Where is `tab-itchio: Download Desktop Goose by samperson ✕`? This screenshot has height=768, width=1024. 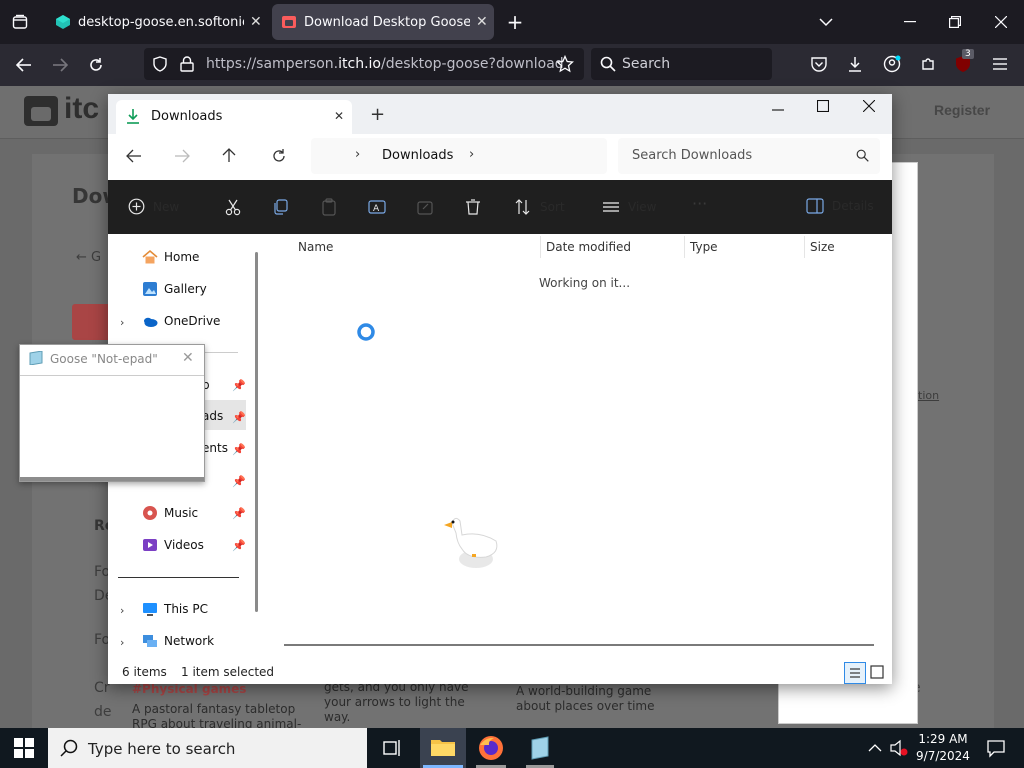
tab-itchio: Download Desktop Goose by samperson ✕ is located at coordinates (383, 22).